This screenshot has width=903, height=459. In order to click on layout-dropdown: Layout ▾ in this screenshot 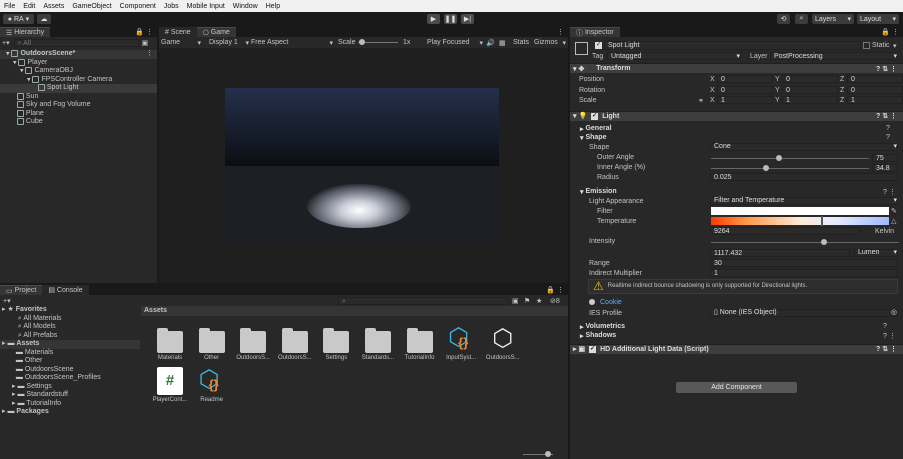, I will do `click(878, 19)`.